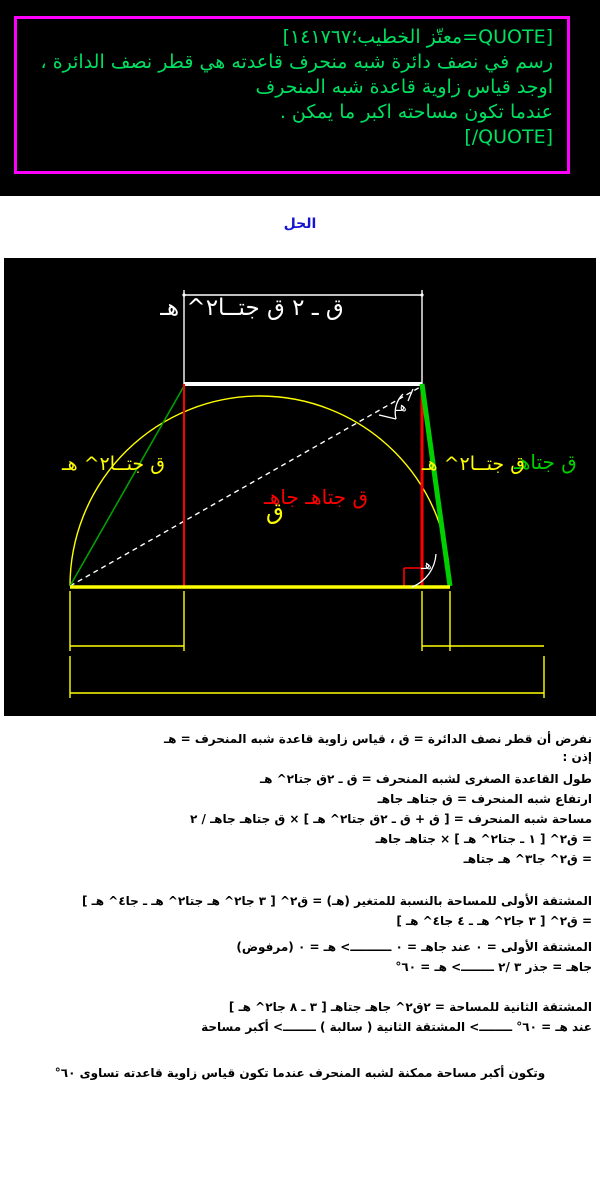 The image size is (600, 1200). Describe the element at coordinates (473, 464) in the screenshot. I see `label-bottom-right-segment: ق جتــا٢^ هـ` at that location.